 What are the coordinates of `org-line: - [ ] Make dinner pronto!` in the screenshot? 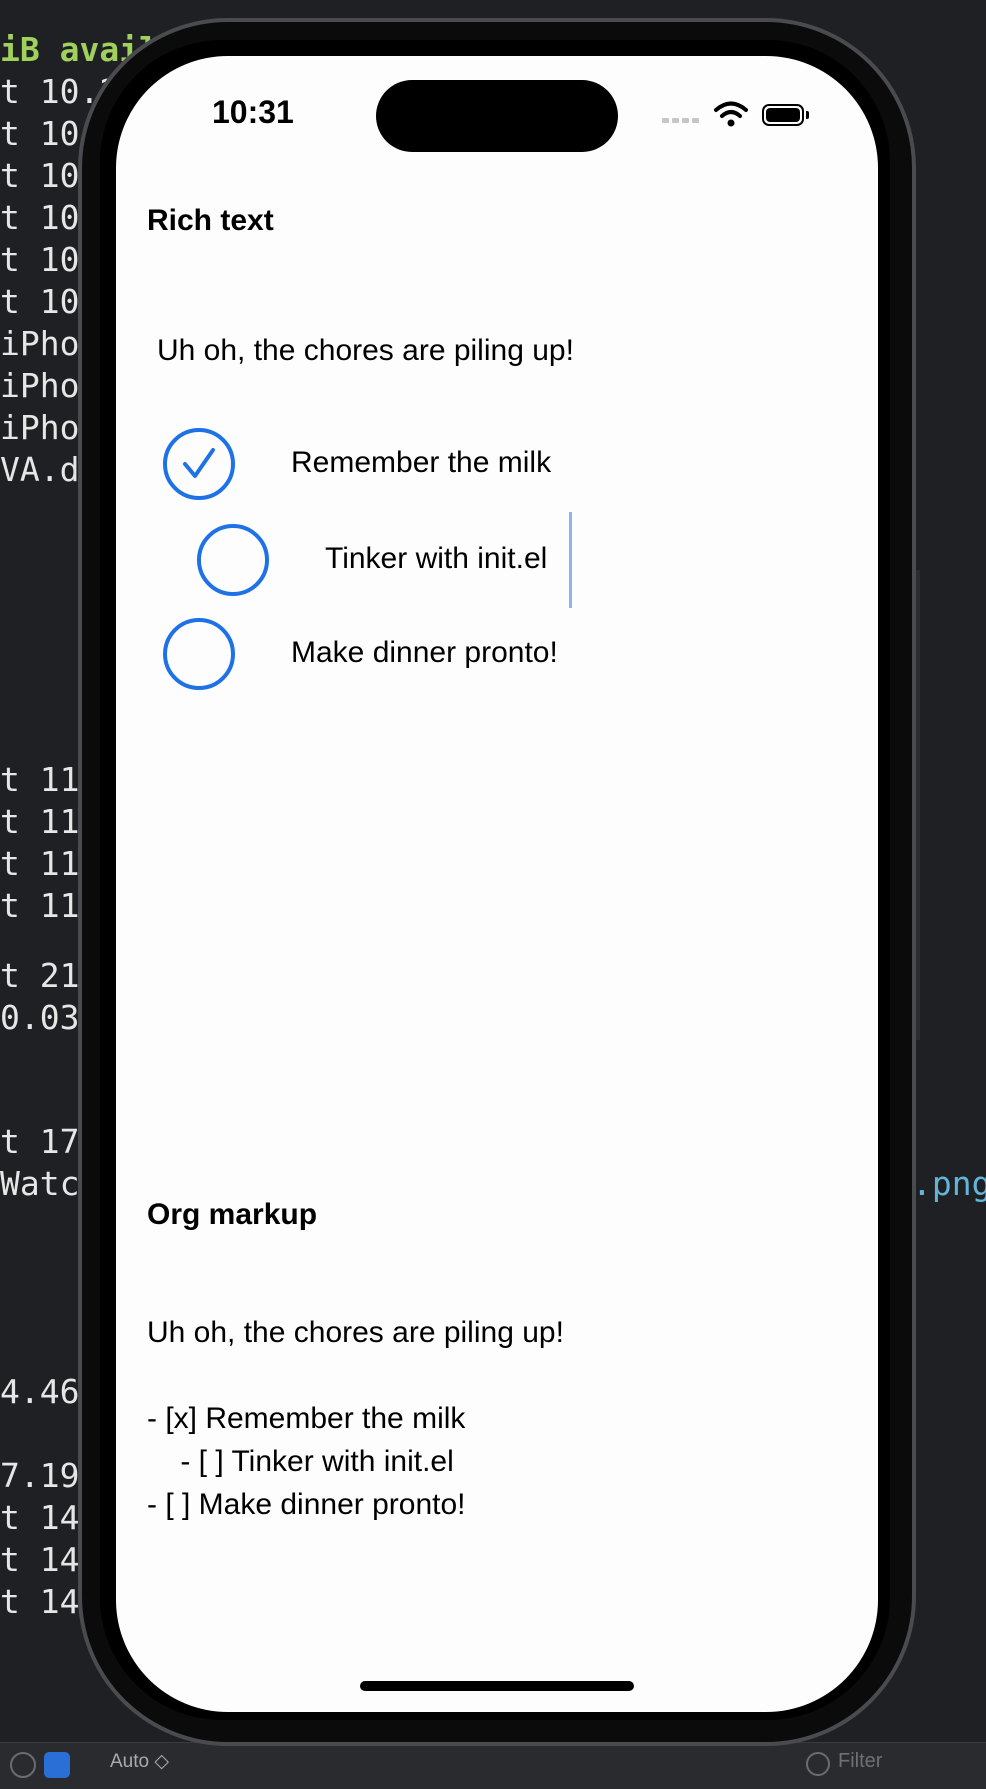 It's located at (306, 1504).